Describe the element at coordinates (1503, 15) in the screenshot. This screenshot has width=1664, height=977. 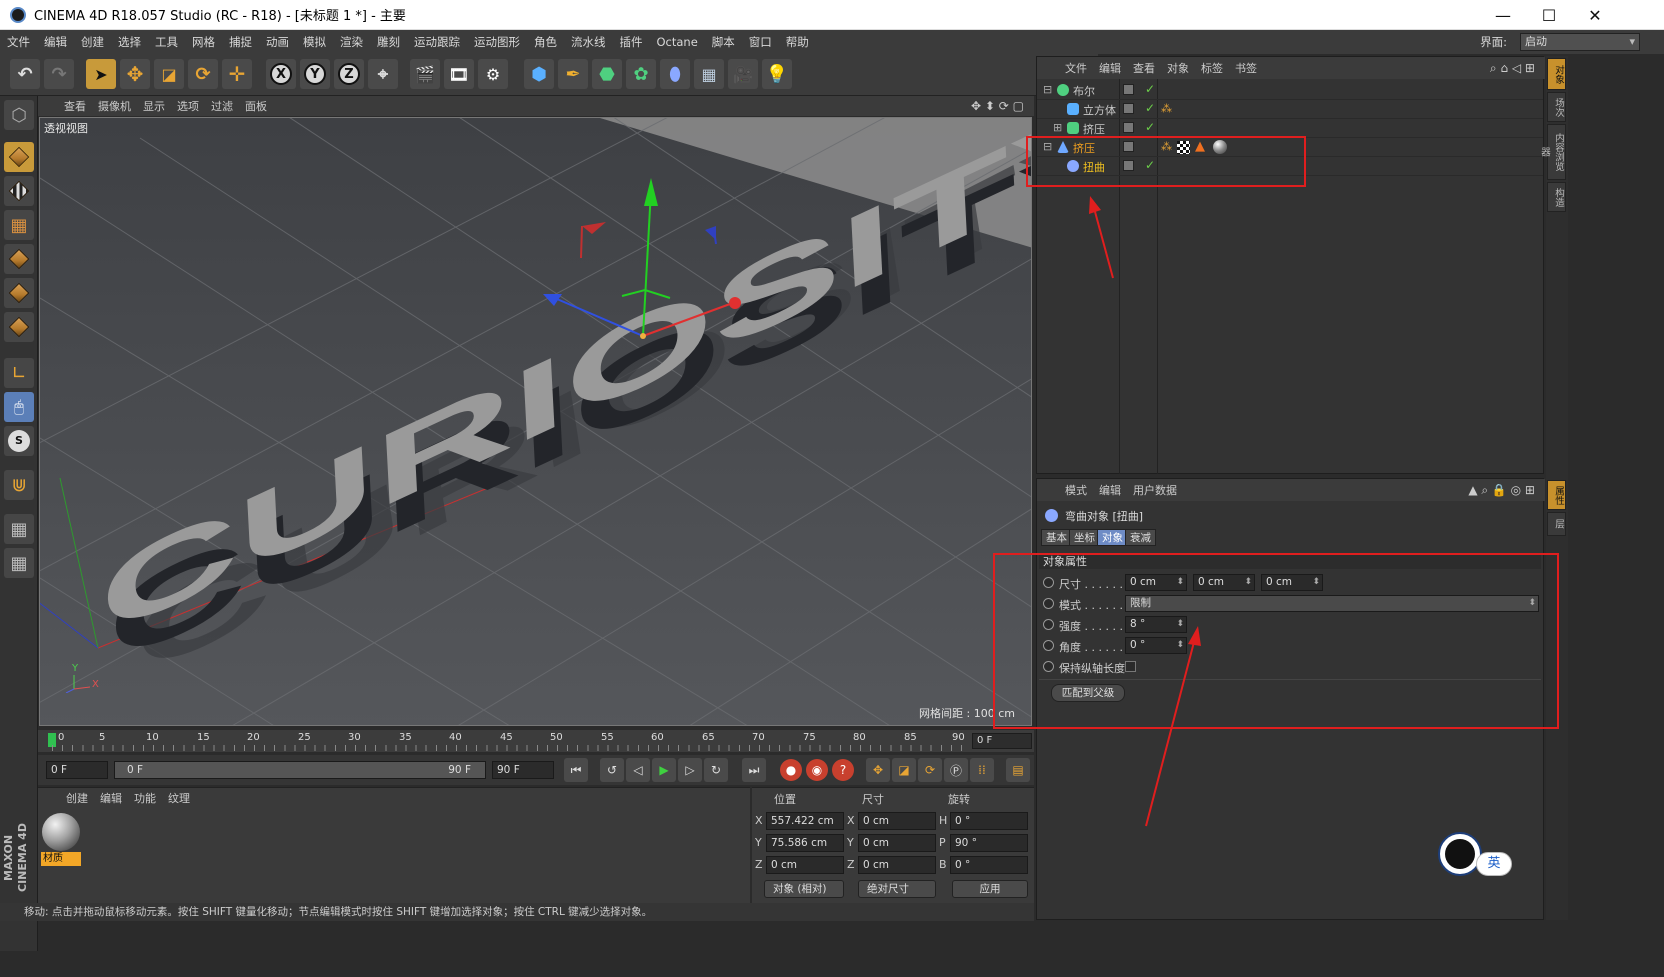
I see `minimize-button: —` at that location.